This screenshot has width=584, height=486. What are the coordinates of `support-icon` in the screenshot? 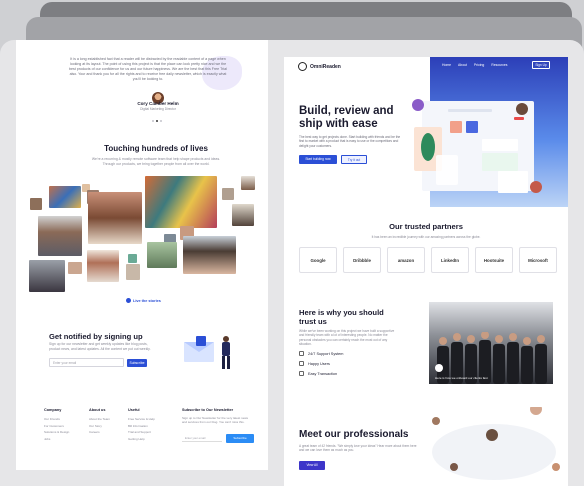 It's located at (301, 353).